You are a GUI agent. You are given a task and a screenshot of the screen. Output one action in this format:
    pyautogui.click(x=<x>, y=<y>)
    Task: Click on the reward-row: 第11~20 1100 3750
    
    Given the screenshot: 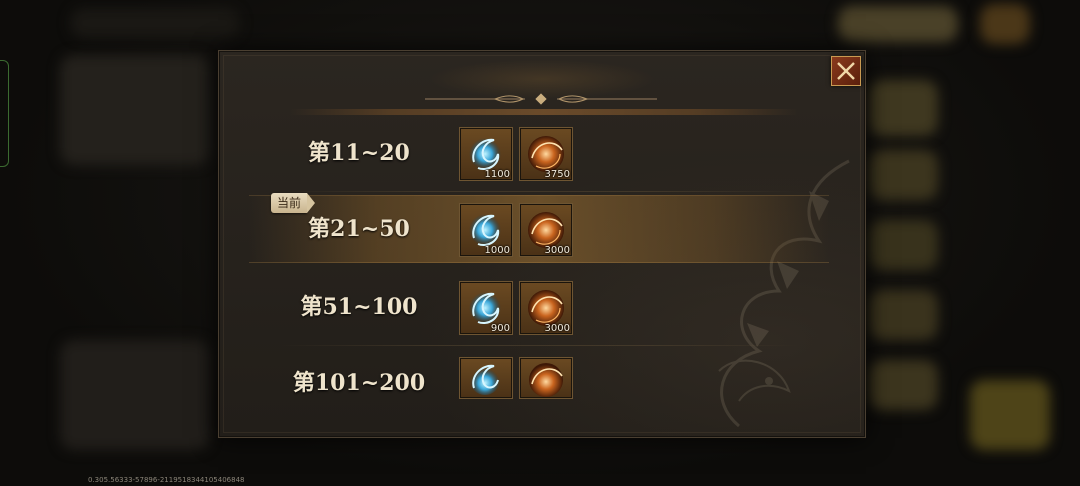 What is the action you would take?
    pyautogui.click(x=539, y=153)
    